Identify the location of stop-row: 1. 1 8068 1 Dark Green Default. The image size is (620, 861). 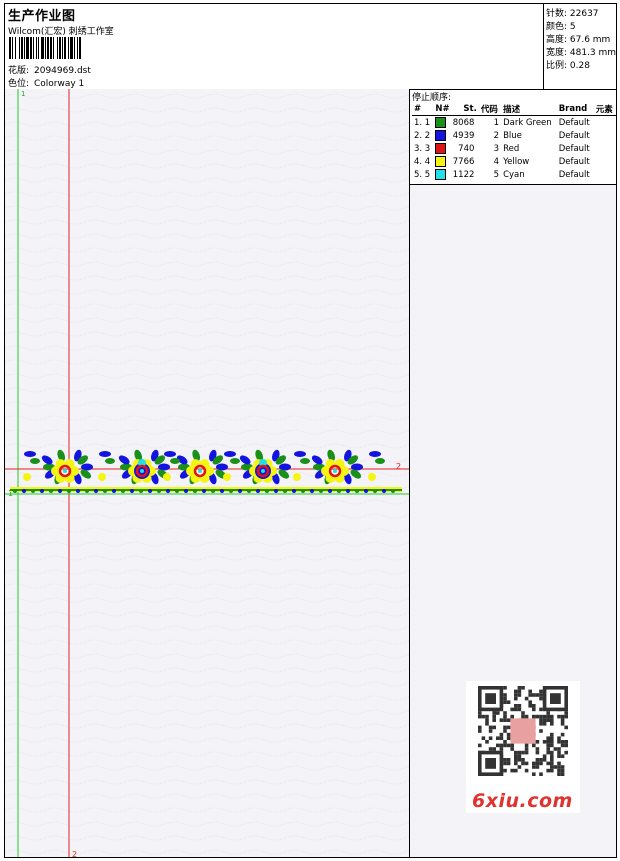
(514, 123).